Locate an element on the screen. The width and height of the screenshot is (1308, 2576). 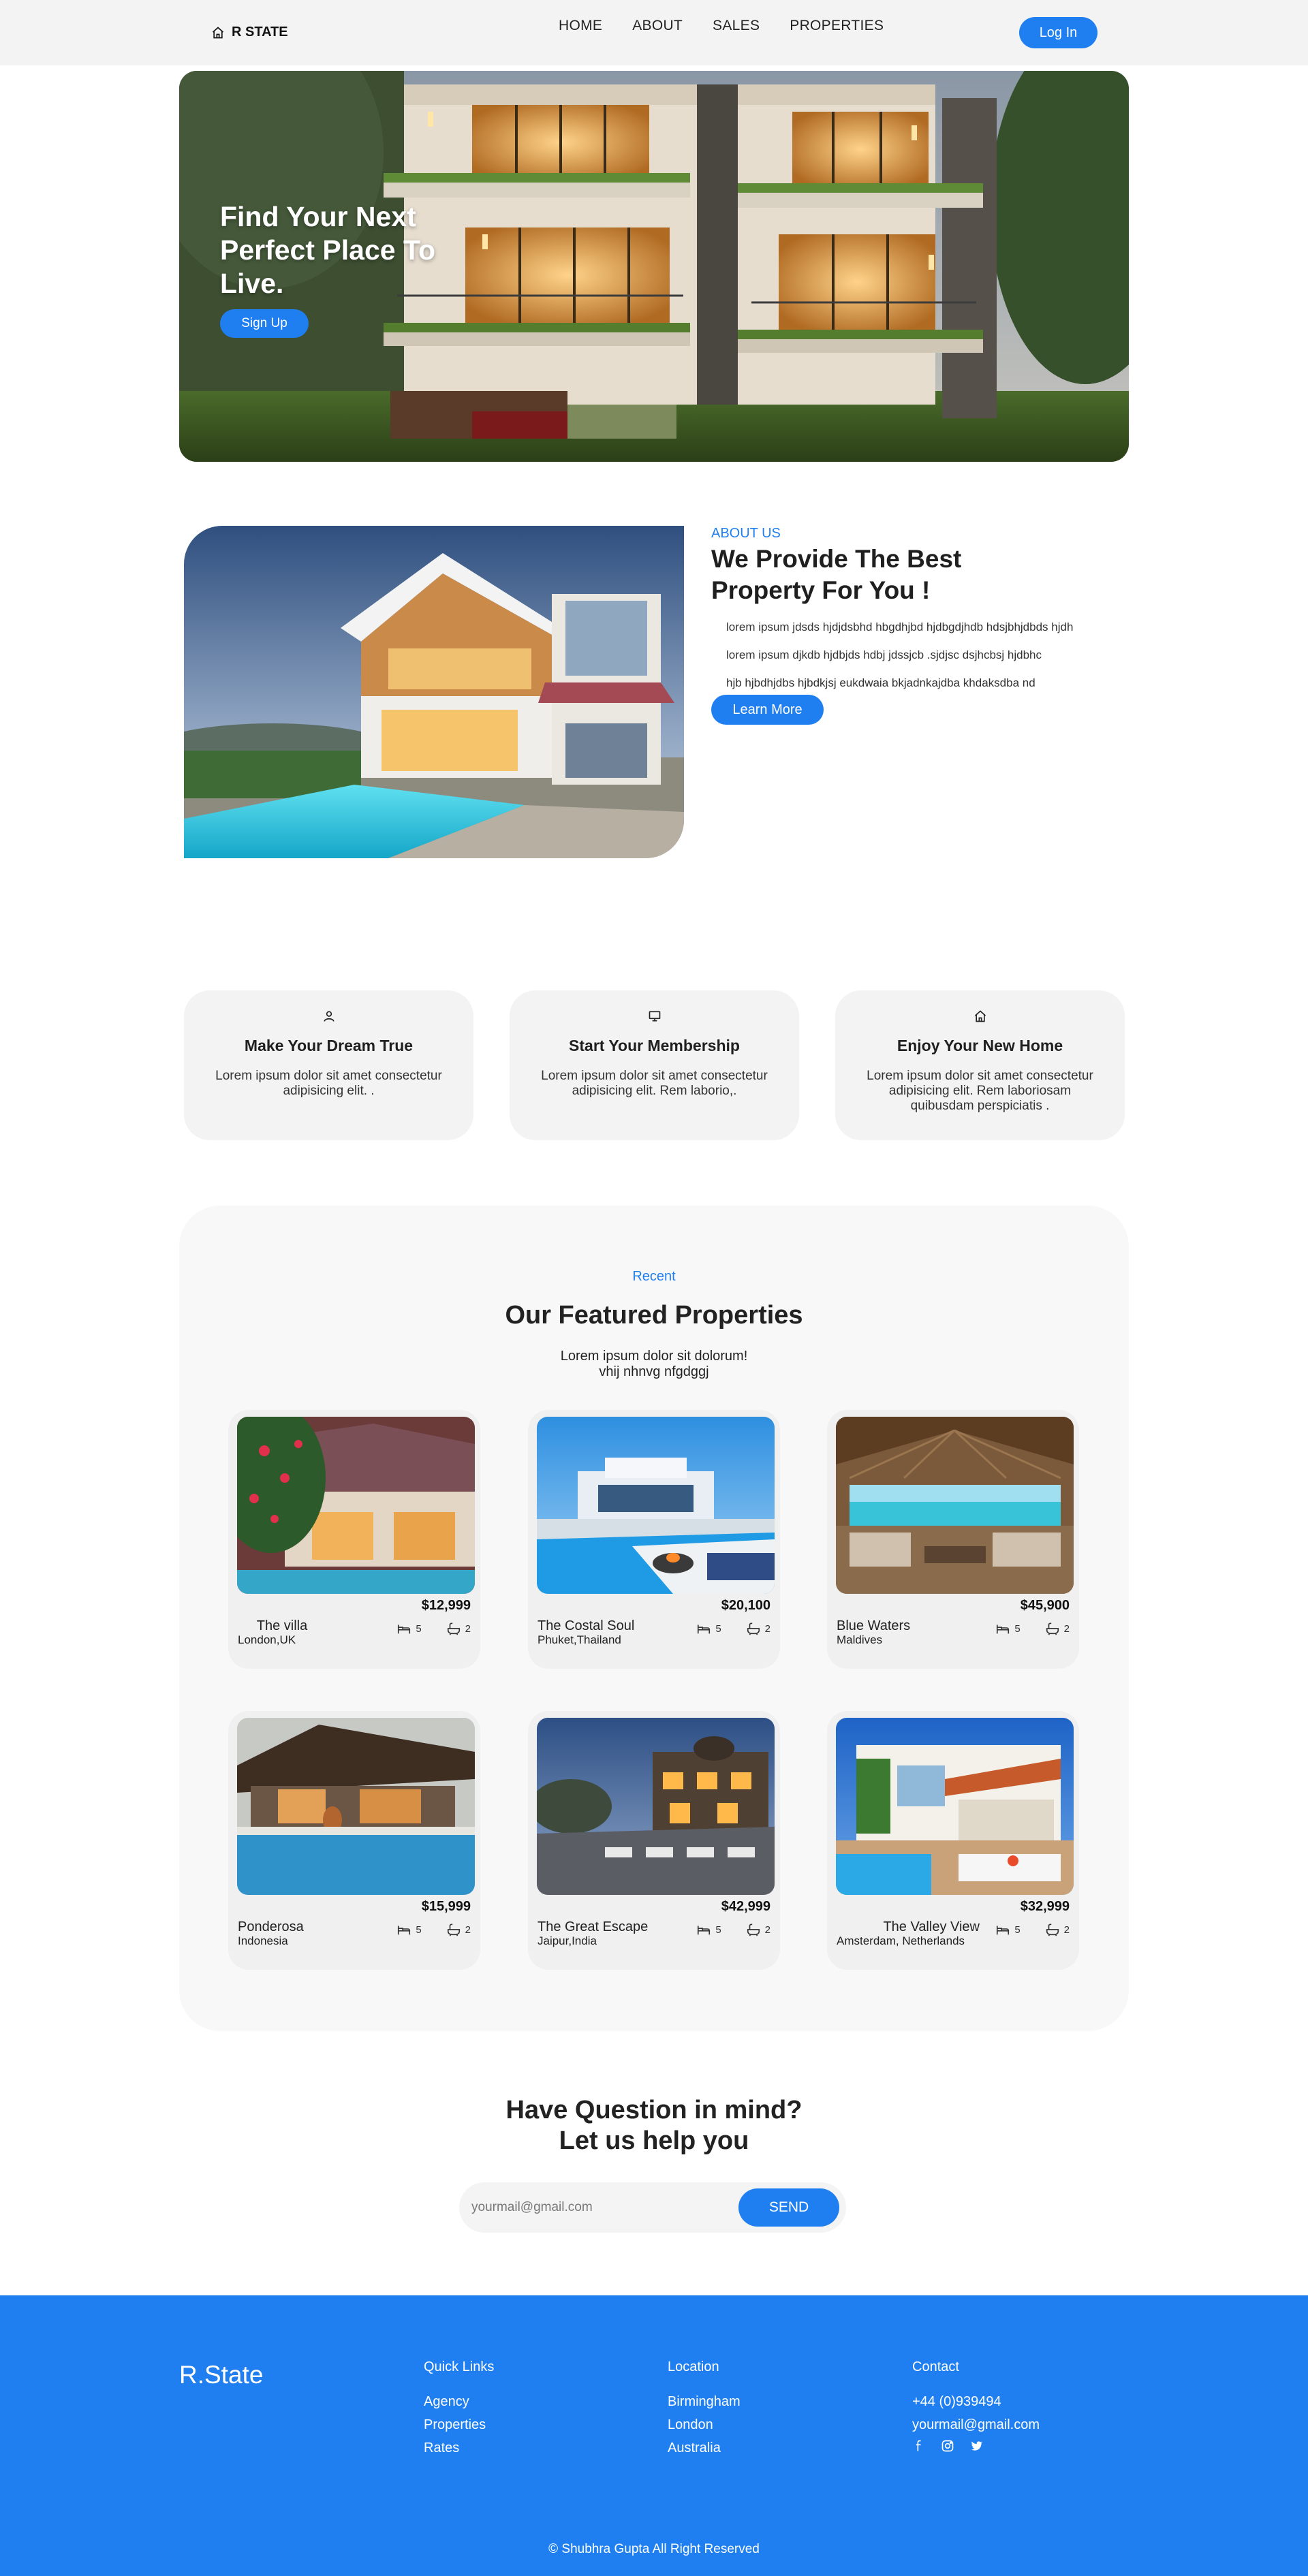
property-price: $20,100 is located at coordinates (745, 1605).